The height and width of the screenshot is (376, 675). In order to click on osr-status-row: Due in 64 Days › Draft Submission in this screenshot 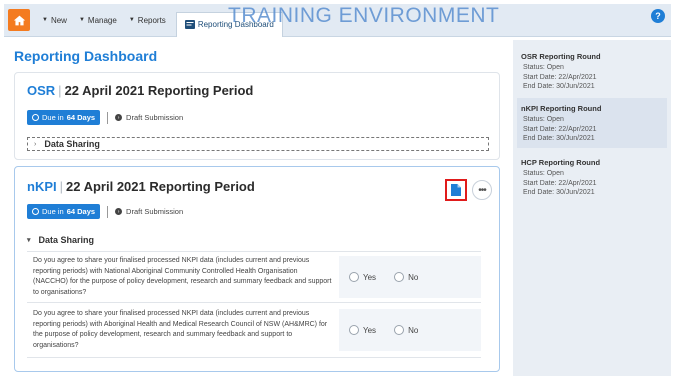, I will do `click(105, 117)`.